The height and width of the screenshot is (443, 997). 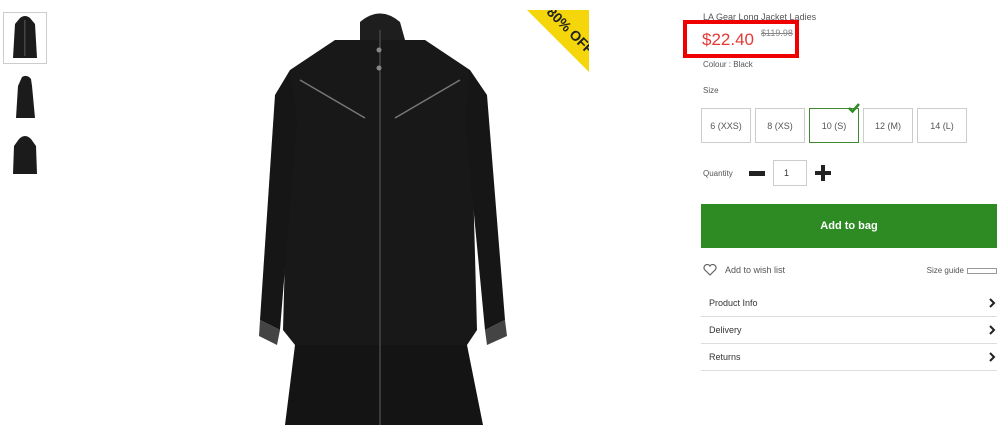 What do you see at coordinates (767, 173) in the screenshot?
I see `quantity-row: Quantity 1` at bounding box center [767, 173].